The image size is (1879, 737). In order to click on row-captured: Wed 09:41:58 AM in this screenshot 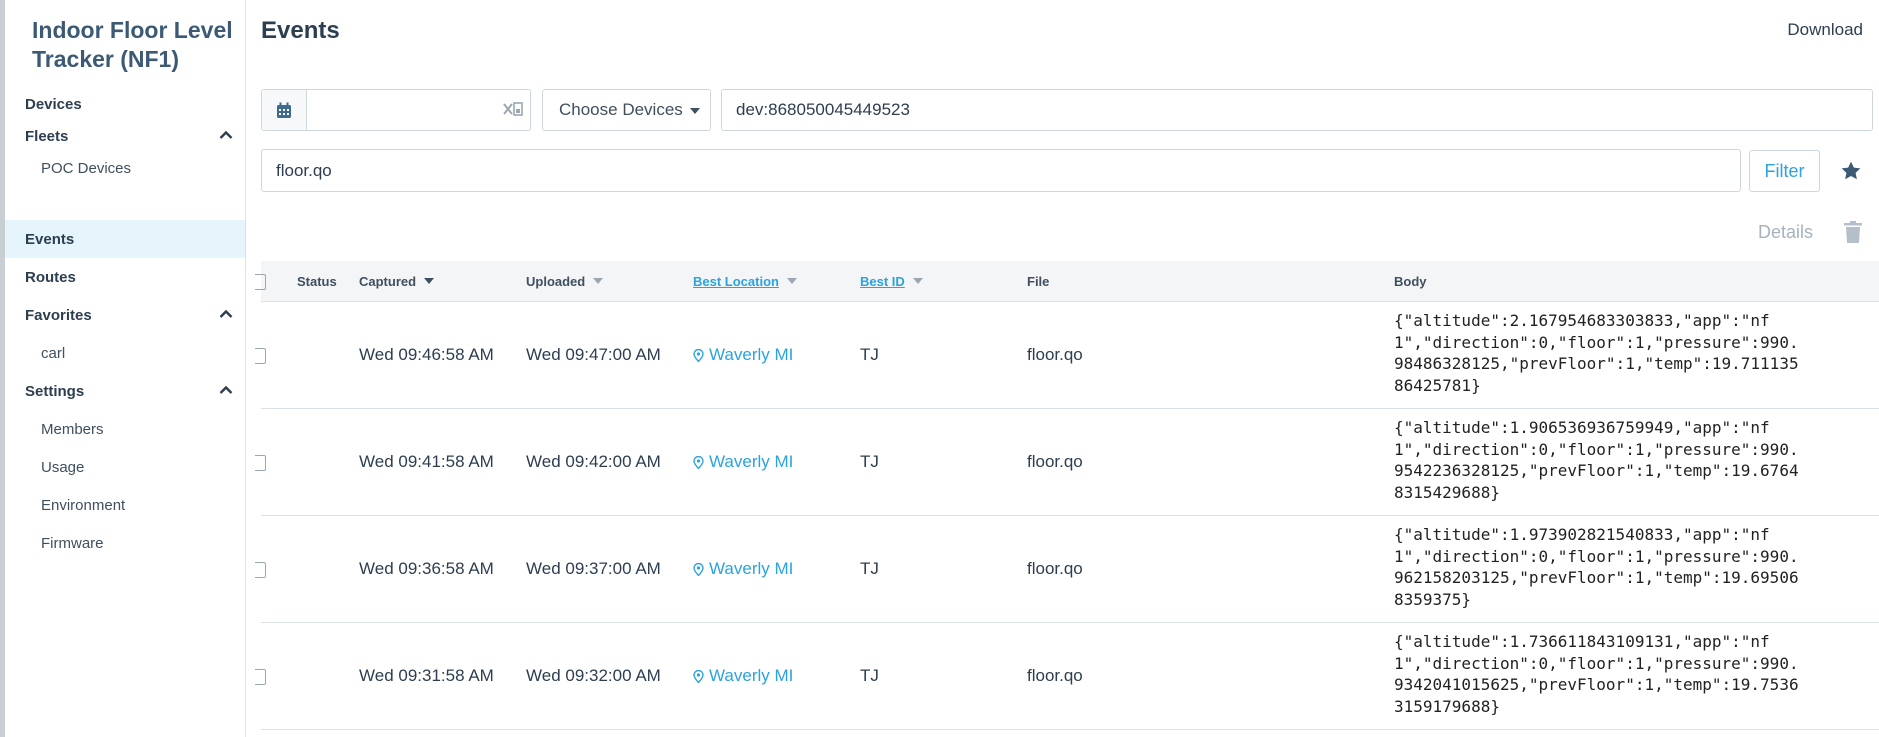, I will do `click(426, 461)`.